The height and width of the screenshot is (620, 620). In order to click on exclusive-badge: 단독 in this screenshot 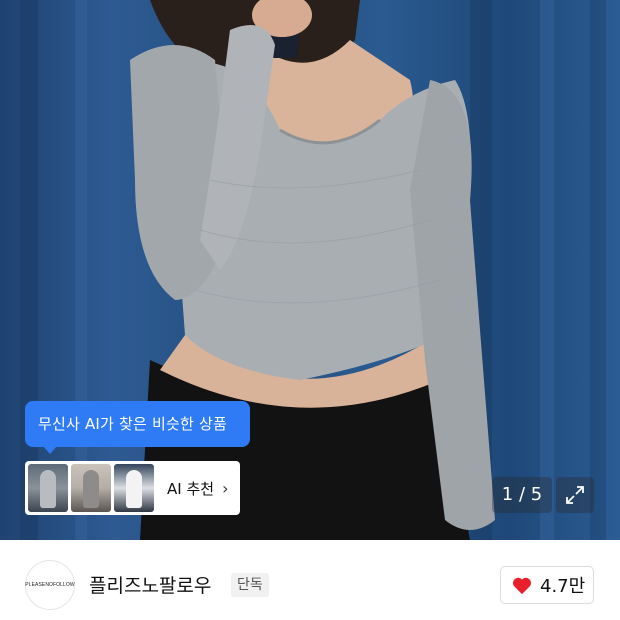, I will do `click(250, 585)`.